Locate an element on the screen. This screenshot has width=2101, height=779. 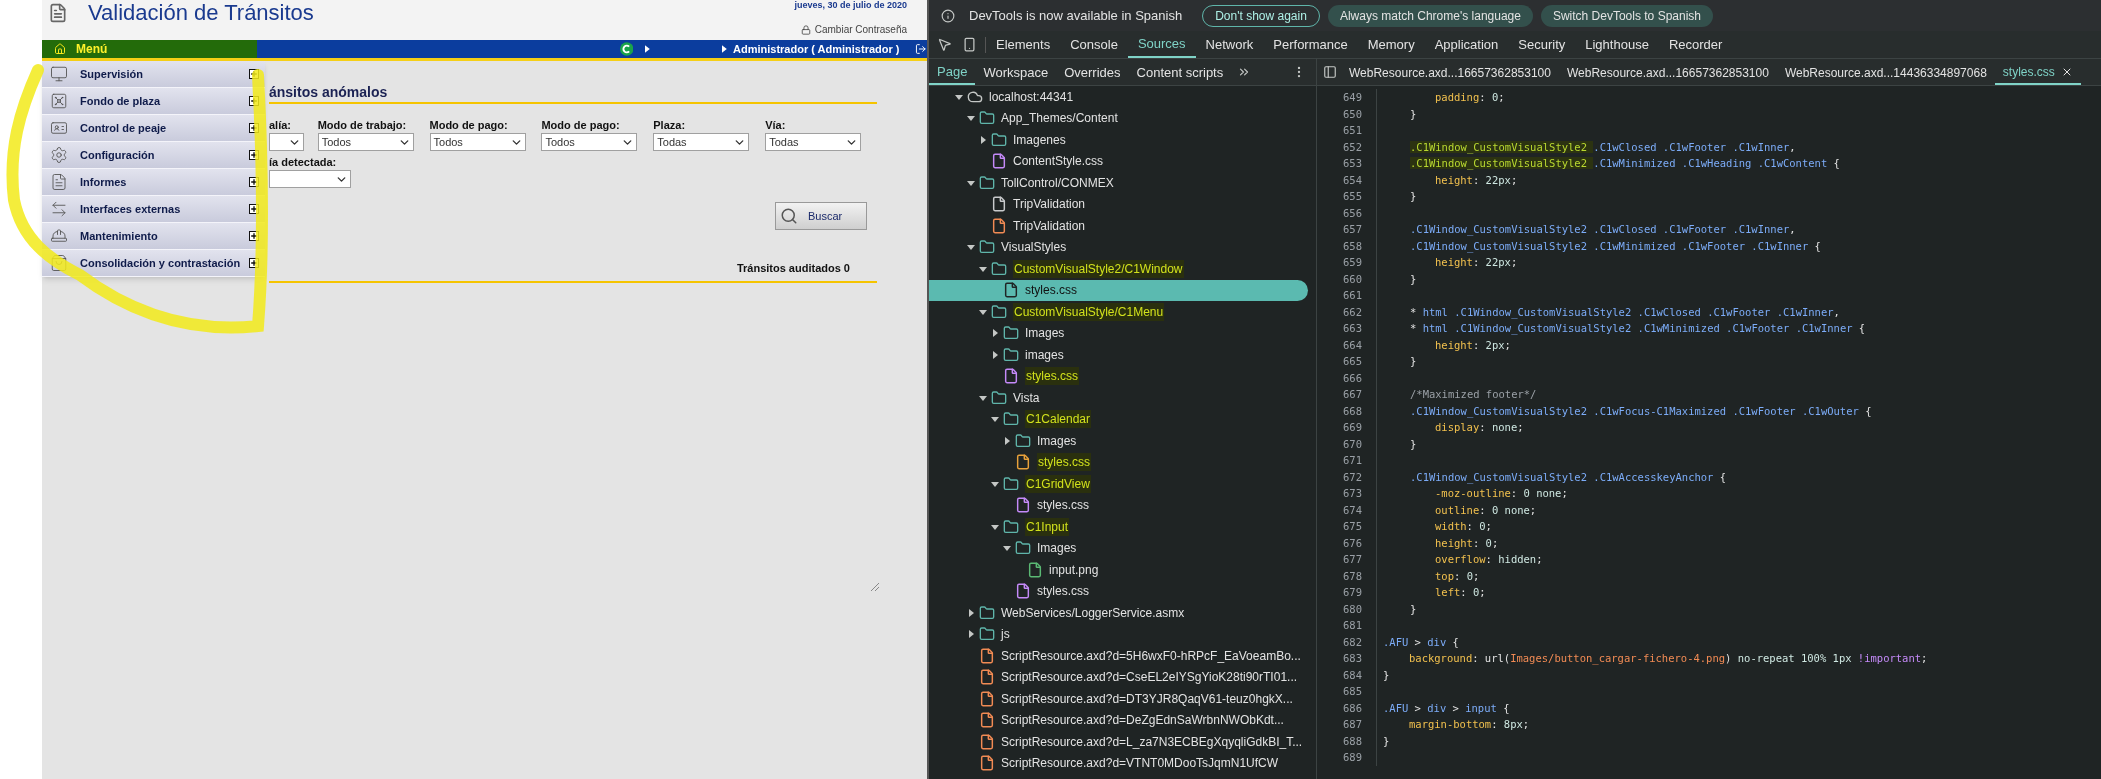
navigator-tab: Page is located at coordinates (952, 72).